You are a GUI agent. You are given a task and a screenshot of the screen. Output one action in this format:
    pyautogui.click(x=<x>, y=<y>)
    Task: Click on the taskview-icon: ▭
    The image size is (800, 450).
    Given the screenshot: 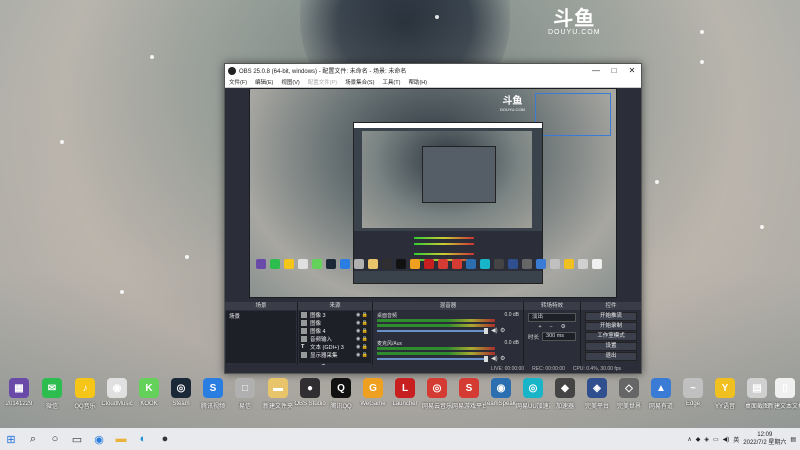 What is the action you would take?
    pyautogui.click(x=77, y=439)
    